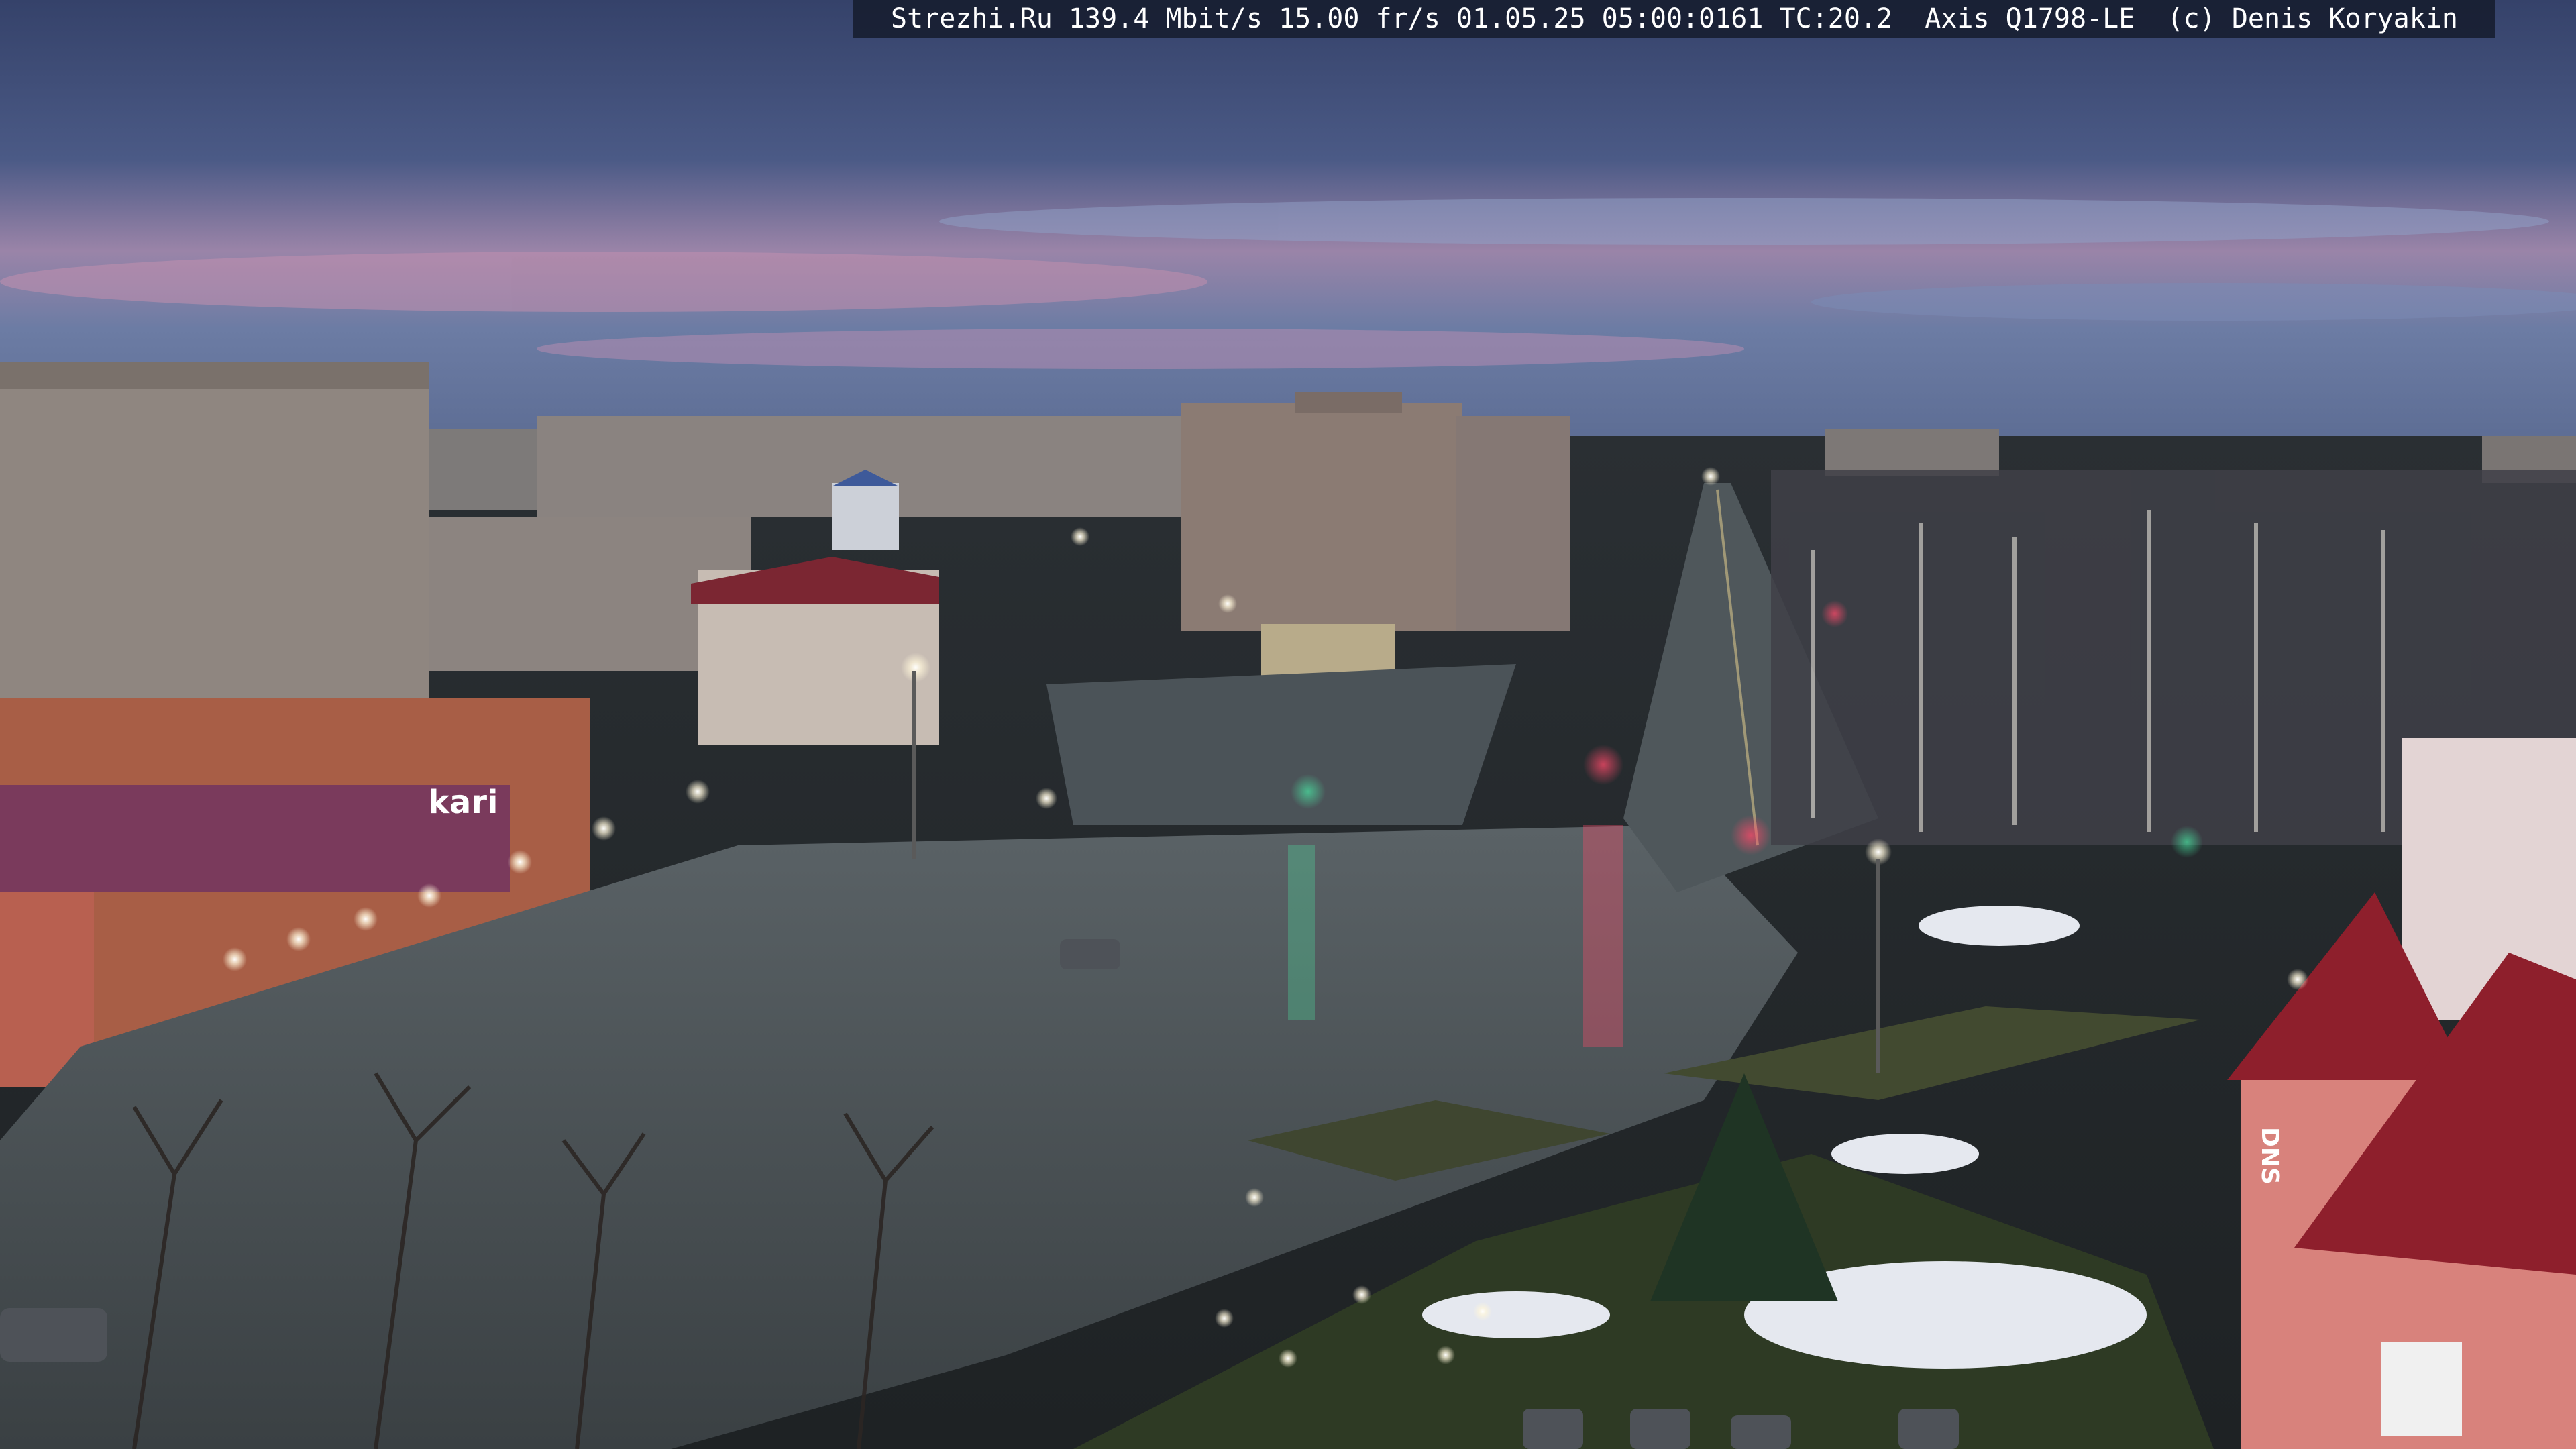 The height and width of the screenshot is (1449, 2576). Describe the element at coordinates (463, 802) in the screenshot. I see `kari-store-sign: kari` at that location.